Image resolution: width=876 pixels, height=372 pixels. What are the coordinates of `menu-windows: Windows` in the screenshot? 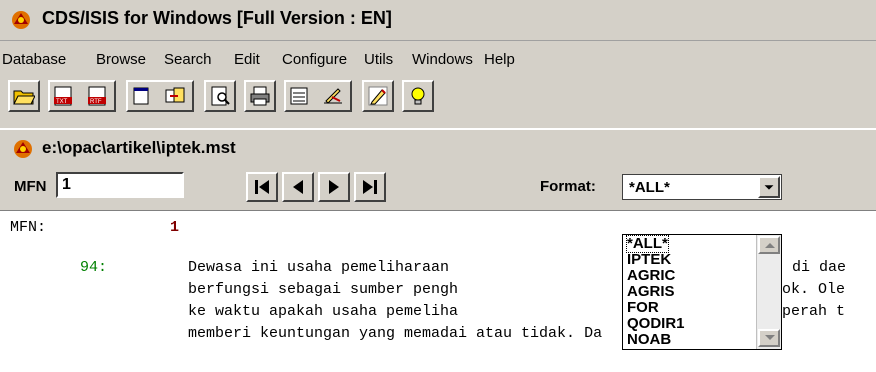 It's located at (442, 59).